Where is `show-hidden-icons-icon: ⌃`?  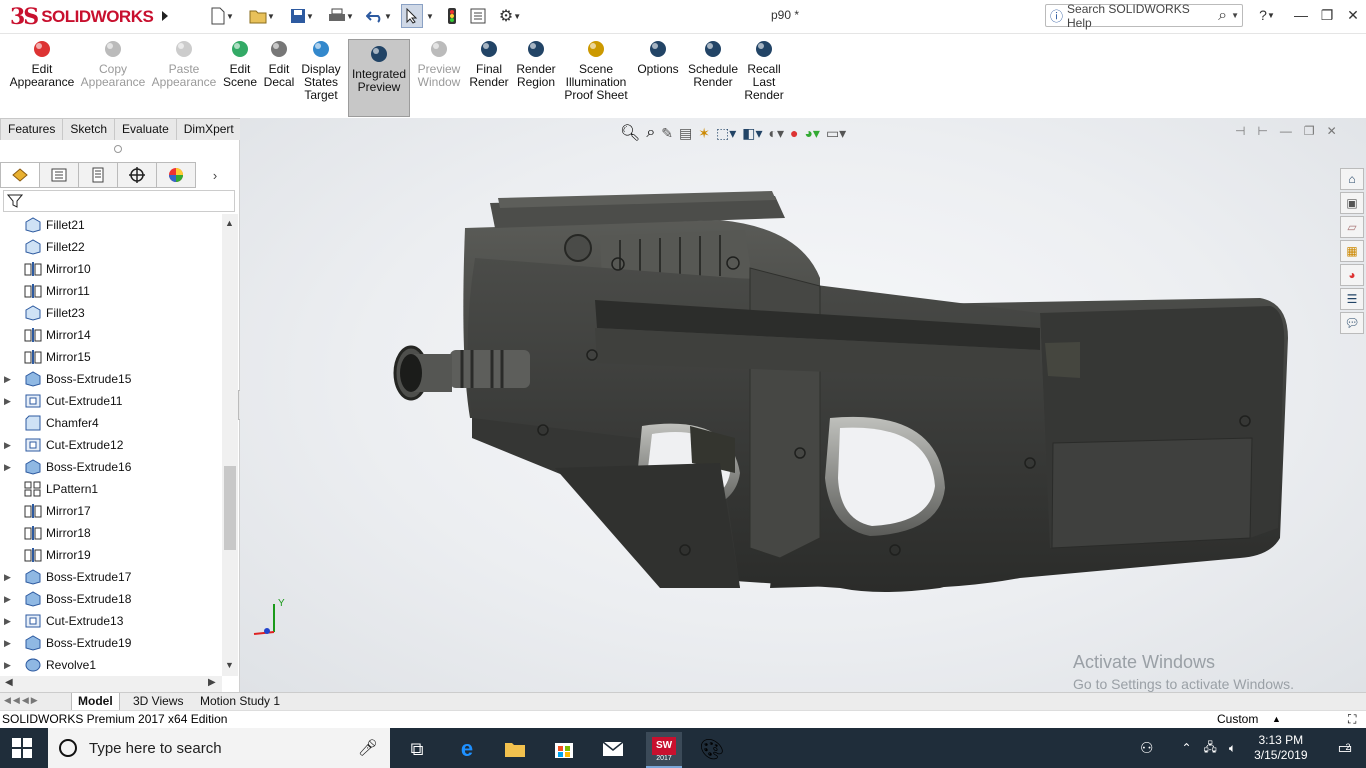 show-hidden-icons-icon: ⌃ is located at coordinates (1186, 748).